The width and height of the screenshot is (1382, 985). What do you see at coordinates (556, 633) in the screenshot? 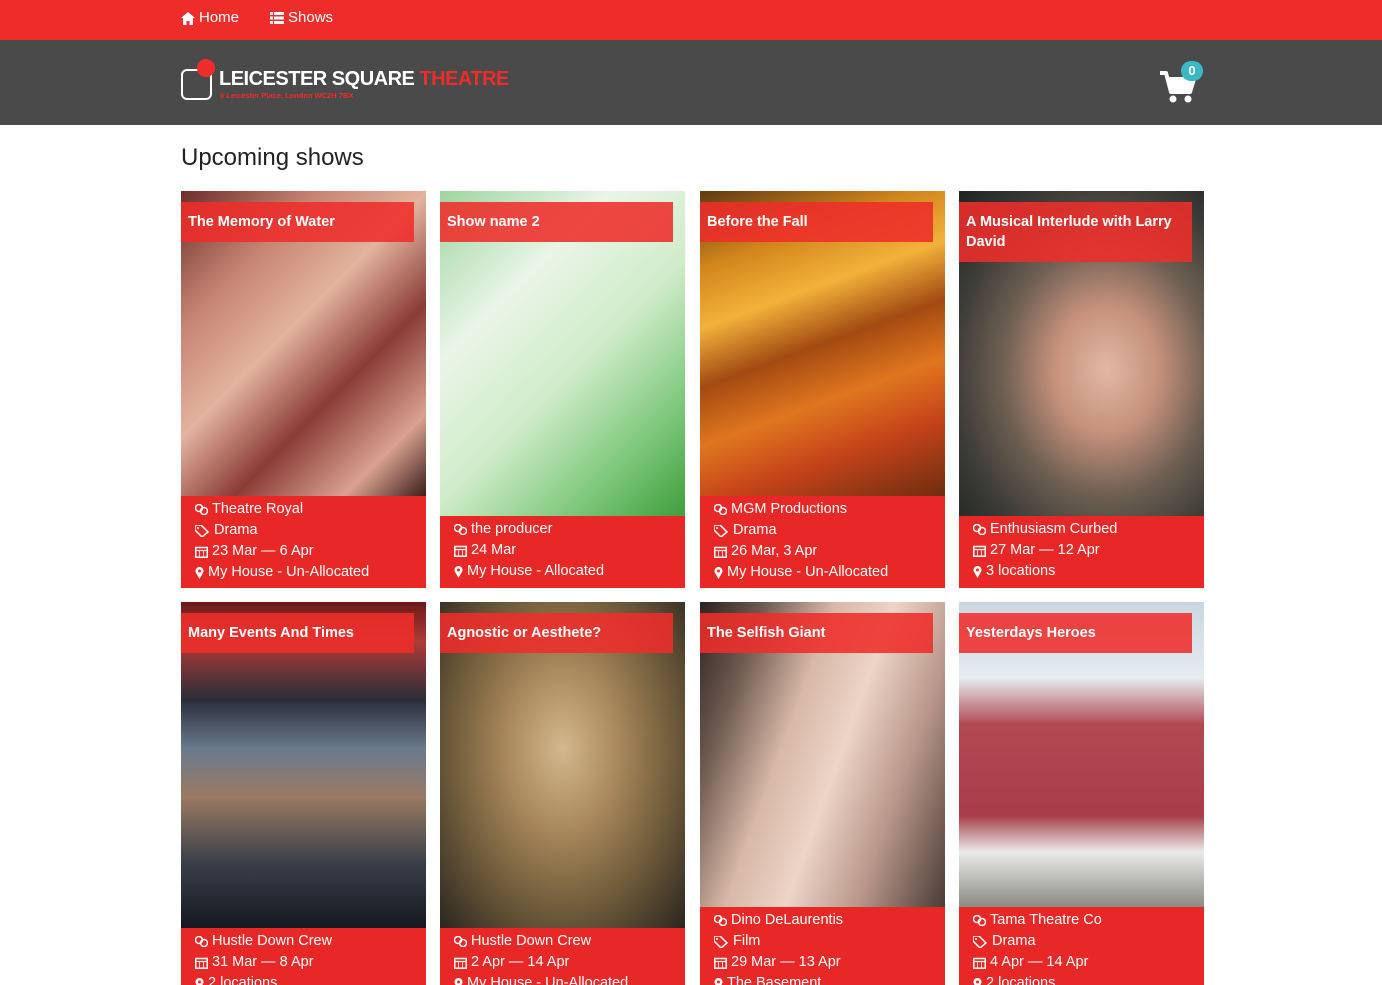
I see `show-title: Agnostic or Aesthete?` at bounding box center [556, 633].